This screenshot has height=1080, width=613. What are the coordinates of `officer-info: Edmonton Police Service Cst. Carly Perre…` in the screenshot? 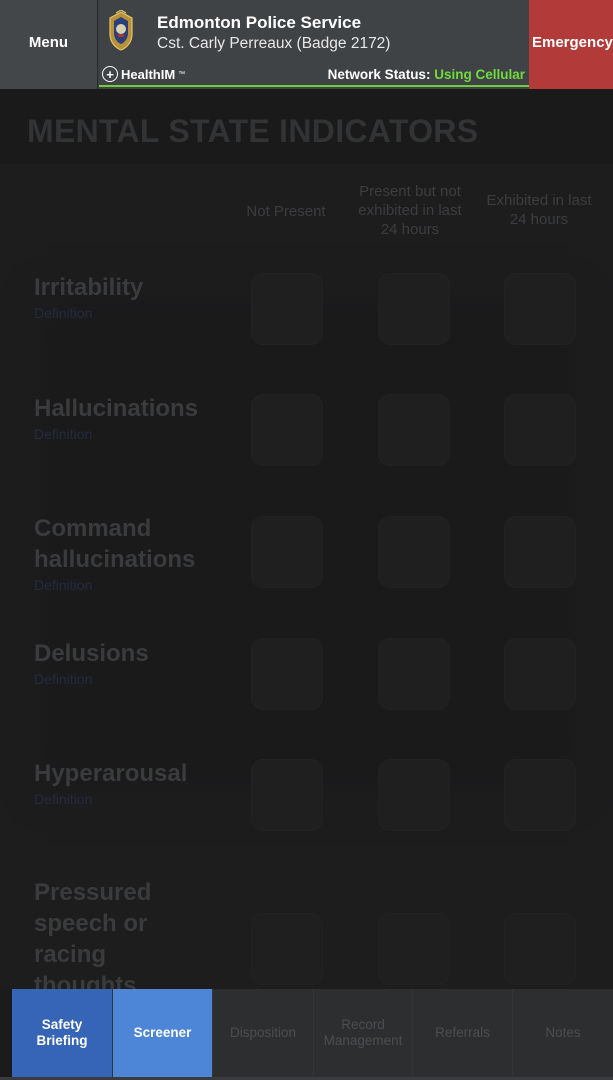 It's located at (314, 44).